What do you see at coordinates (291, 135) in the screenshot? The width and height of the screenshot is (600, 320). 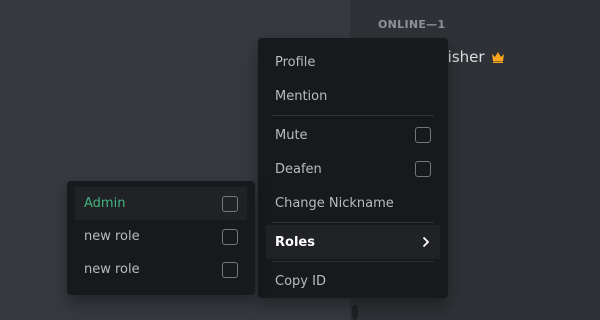 I see `menu-item-label: Mute` at bounding box center [291, 135].